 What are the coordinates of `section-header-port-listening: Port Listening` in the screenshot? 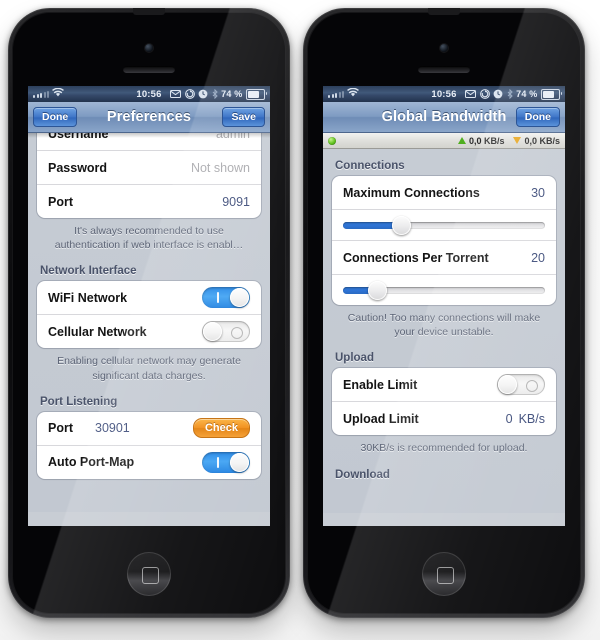 It's located at (79, 401).